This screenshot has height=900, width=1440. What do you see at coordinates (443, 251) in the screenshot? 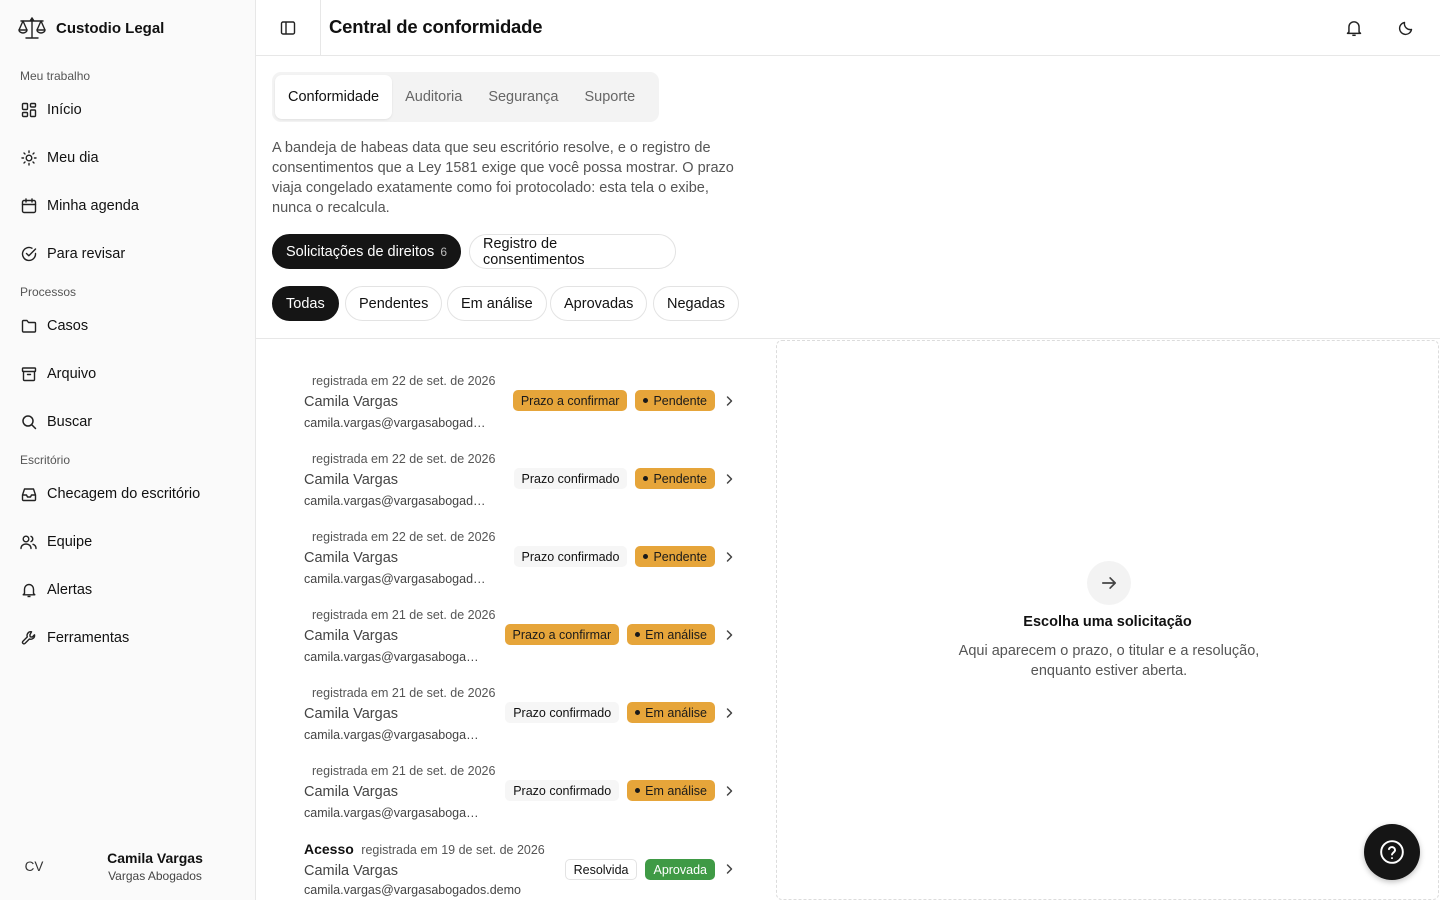
I see `requests-count: 6` at bounding box center [443, 251].